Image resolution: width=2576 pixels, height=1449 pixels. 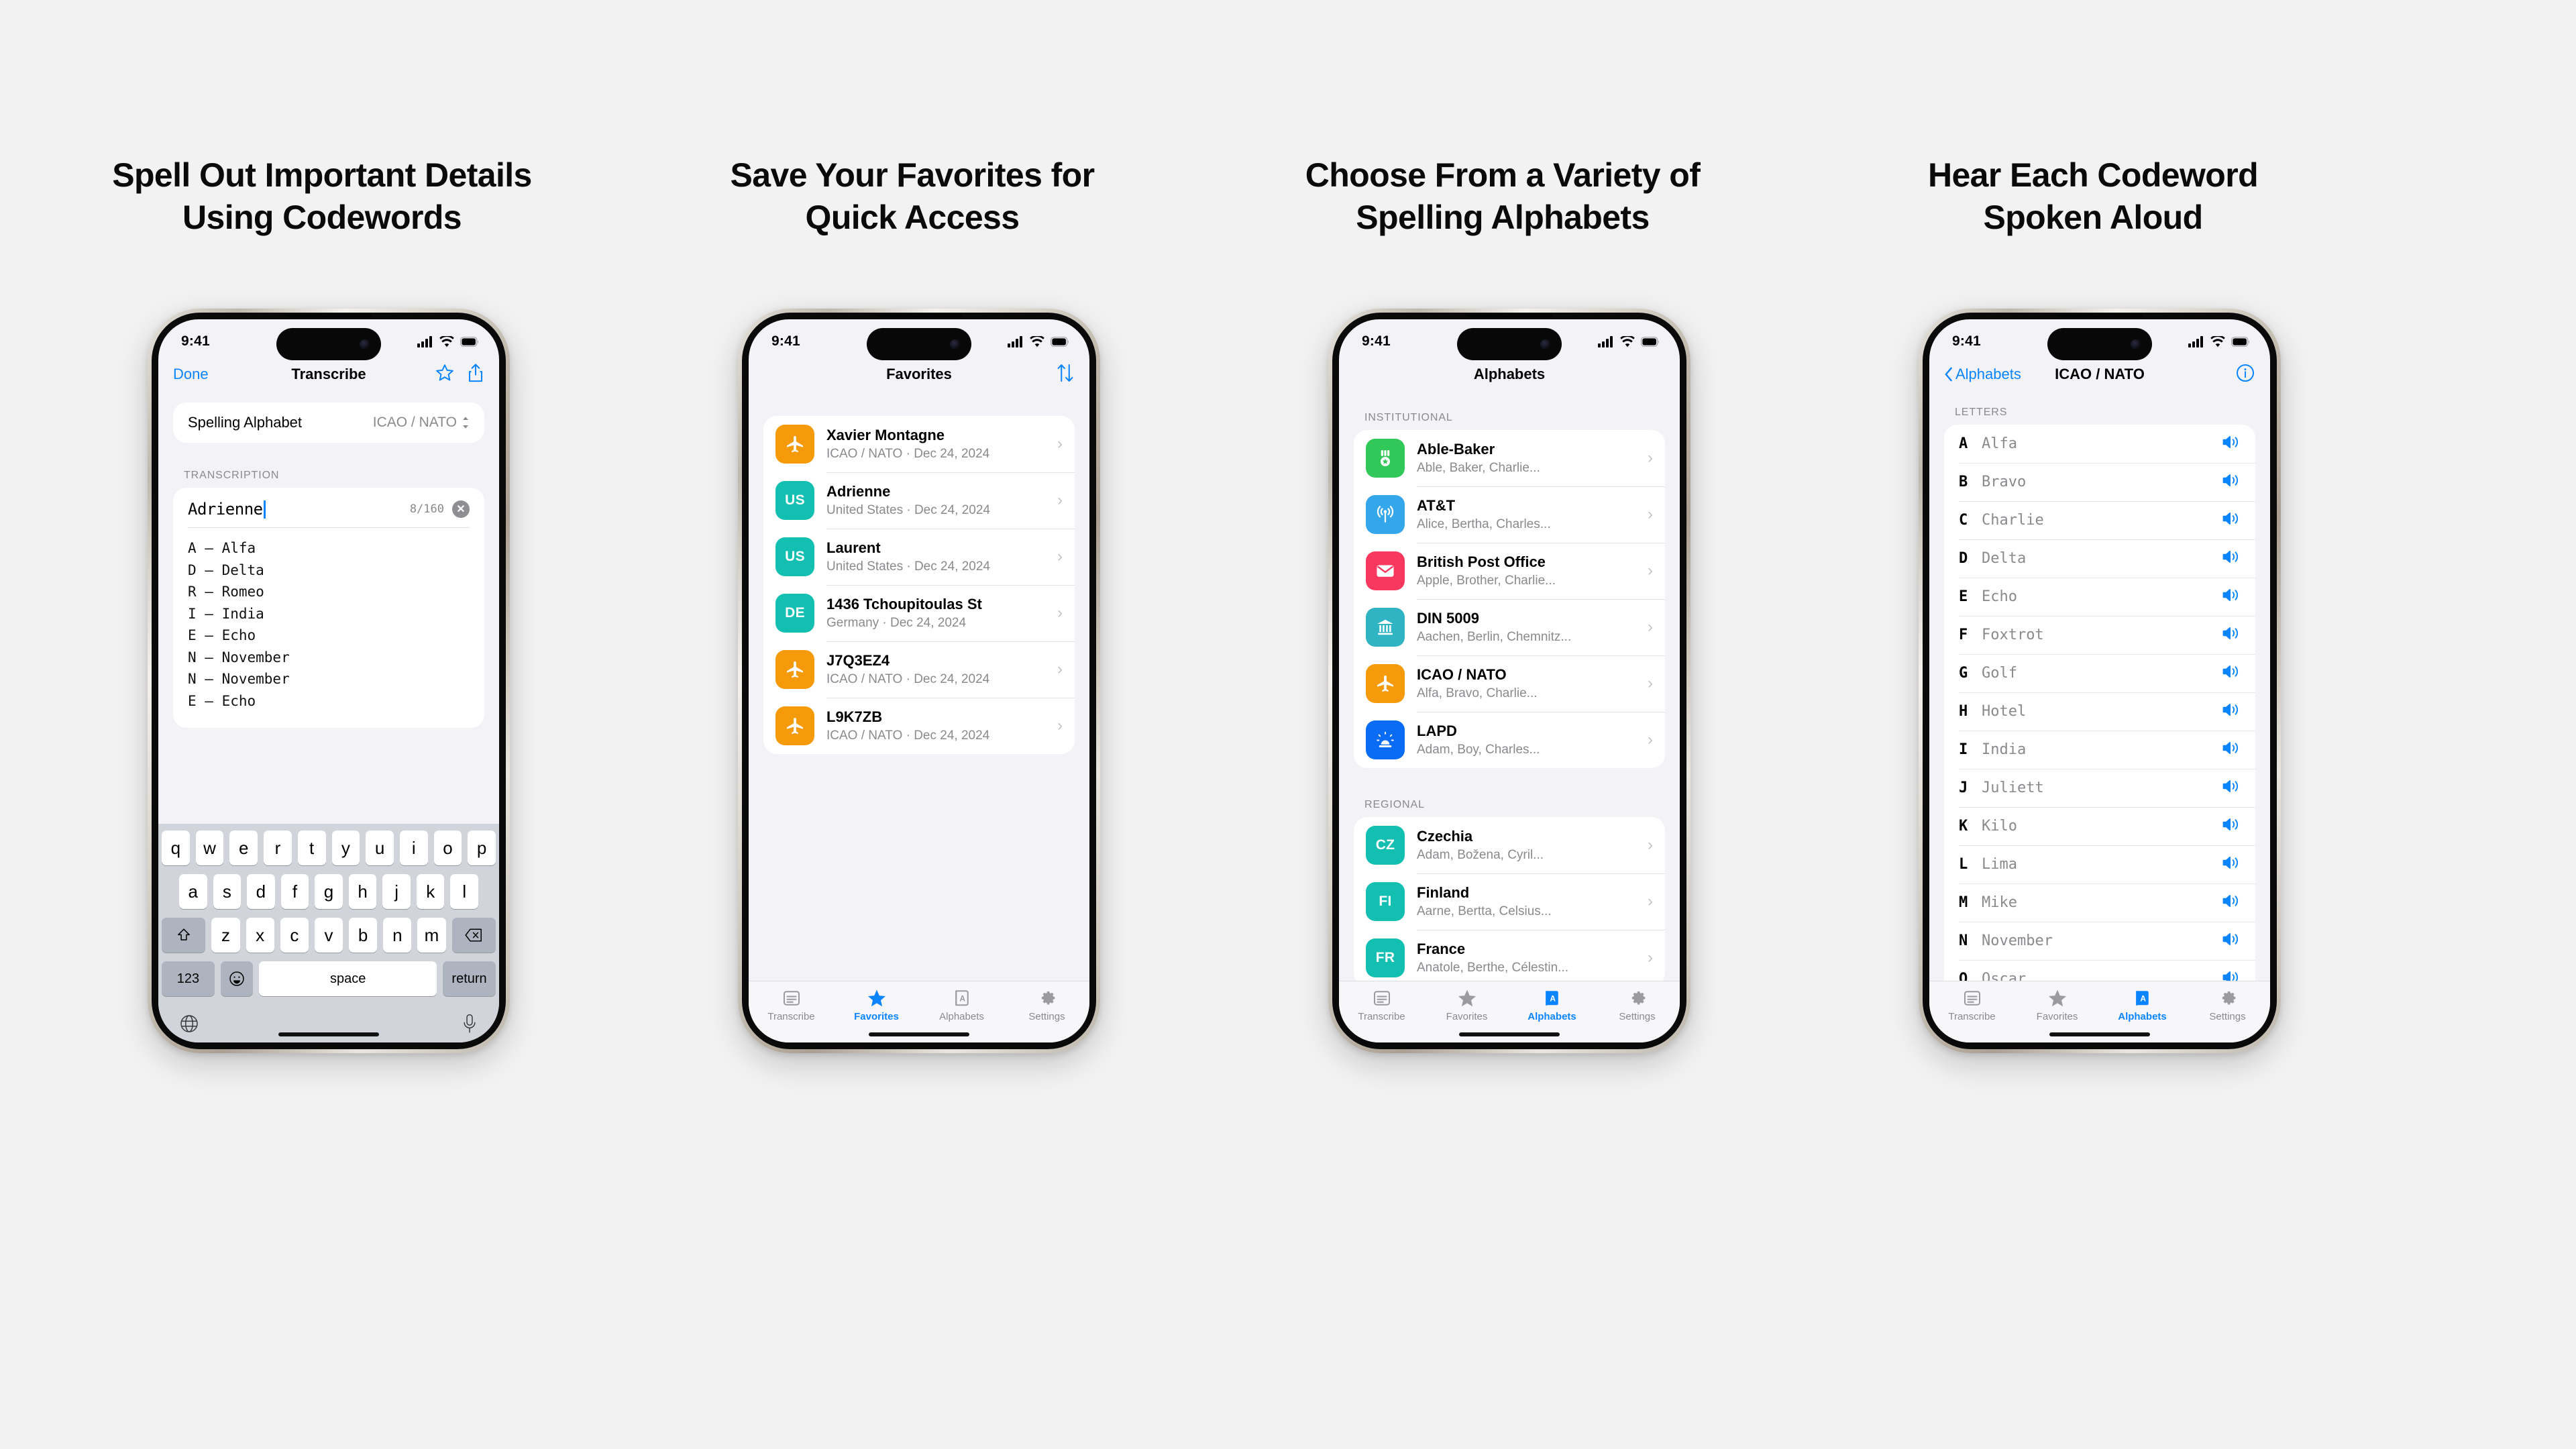 What do you see at coordinates (431, 935) in the screenshot?
I see `key-m: m` at bounding box center [431, 935].